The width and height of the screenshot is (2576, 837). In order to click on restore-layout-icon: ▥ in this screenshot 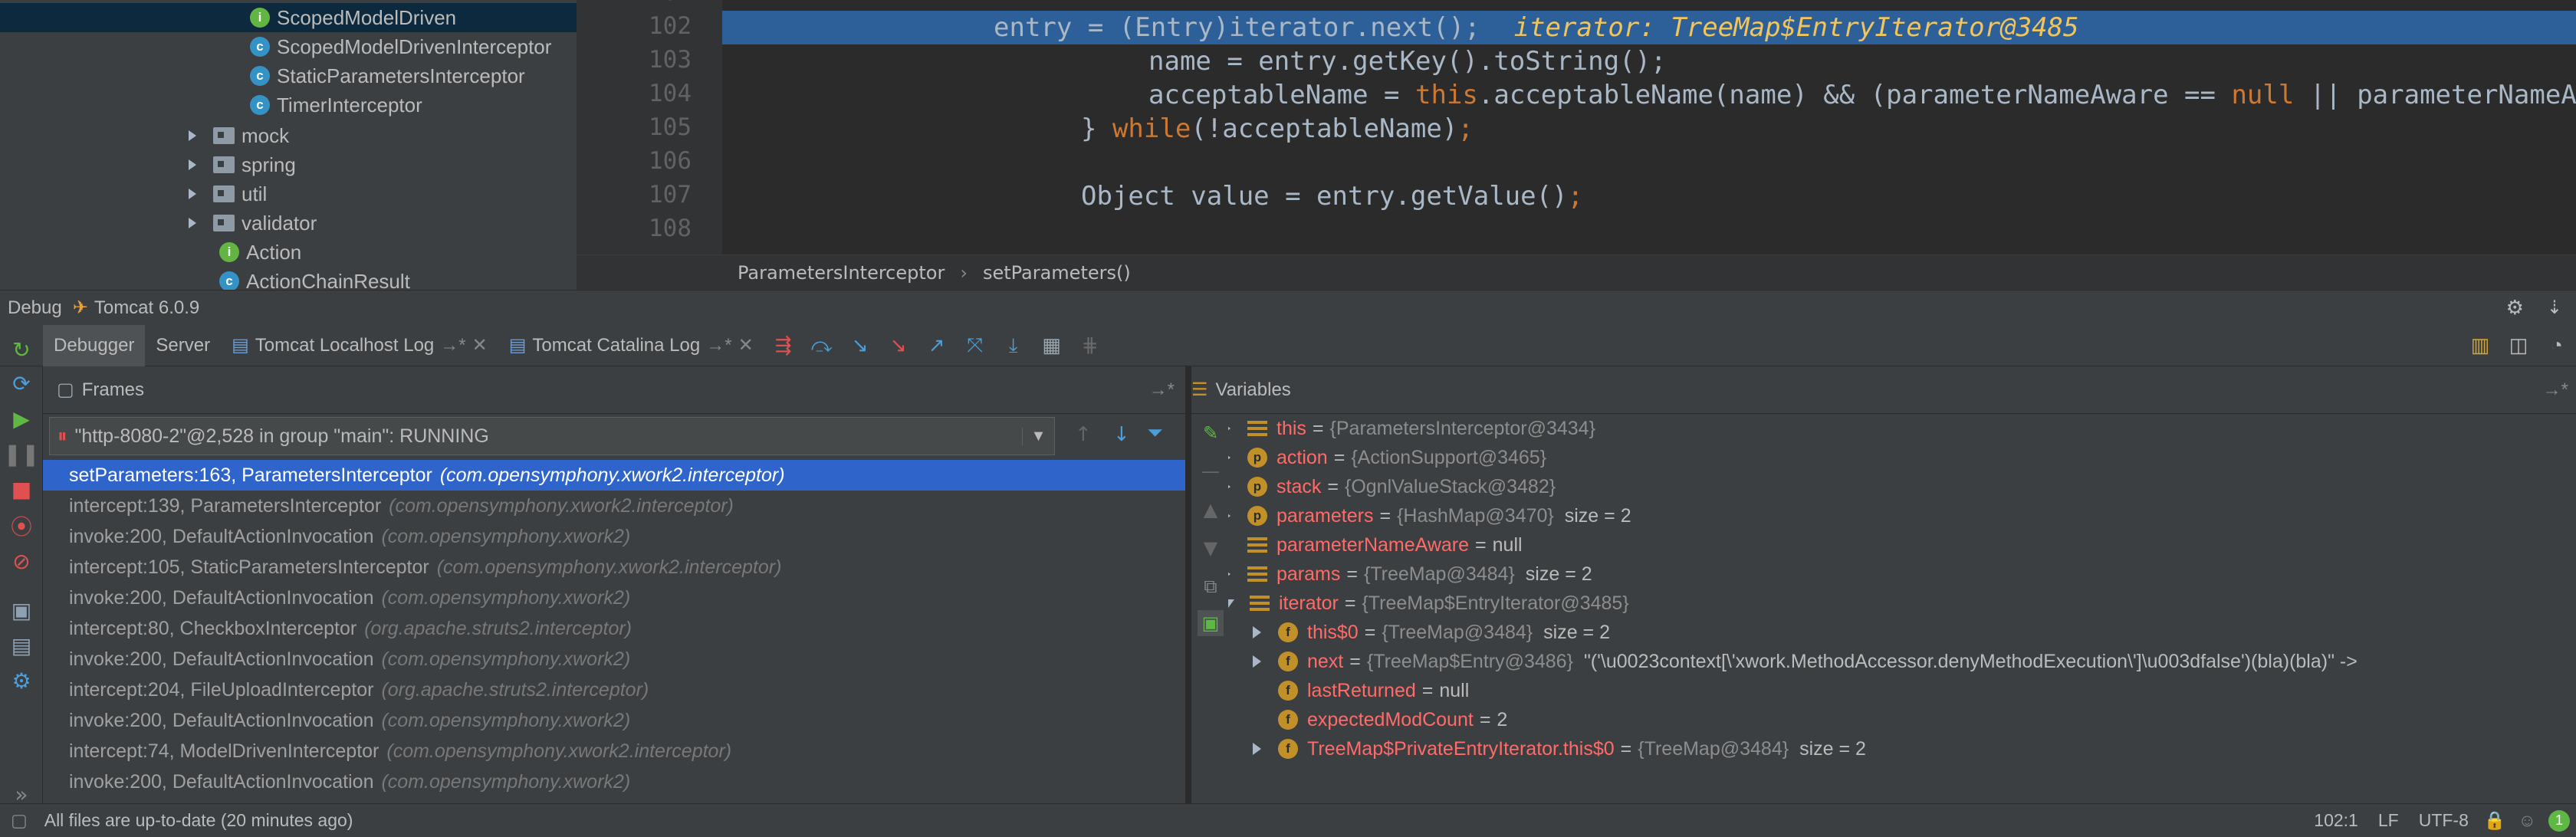, I will do `click(2480, 346)`.